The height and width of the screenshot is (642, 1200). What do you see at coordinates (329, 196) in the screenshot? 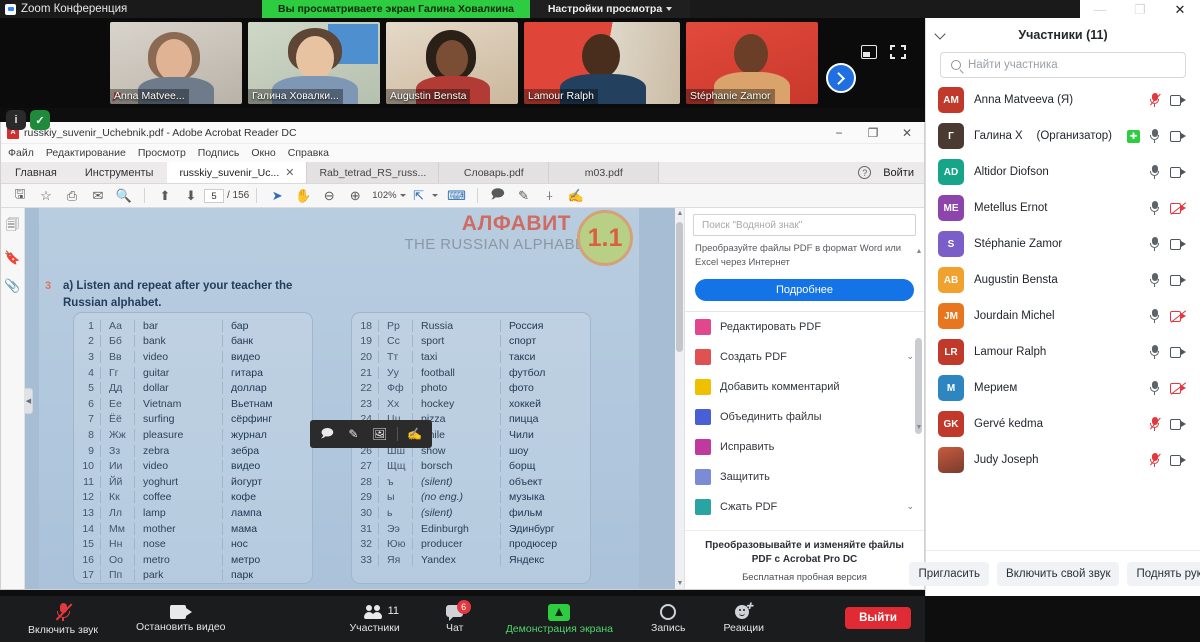
I see `zoom-out-icon: ⊖` at bounding box center [329, 196].